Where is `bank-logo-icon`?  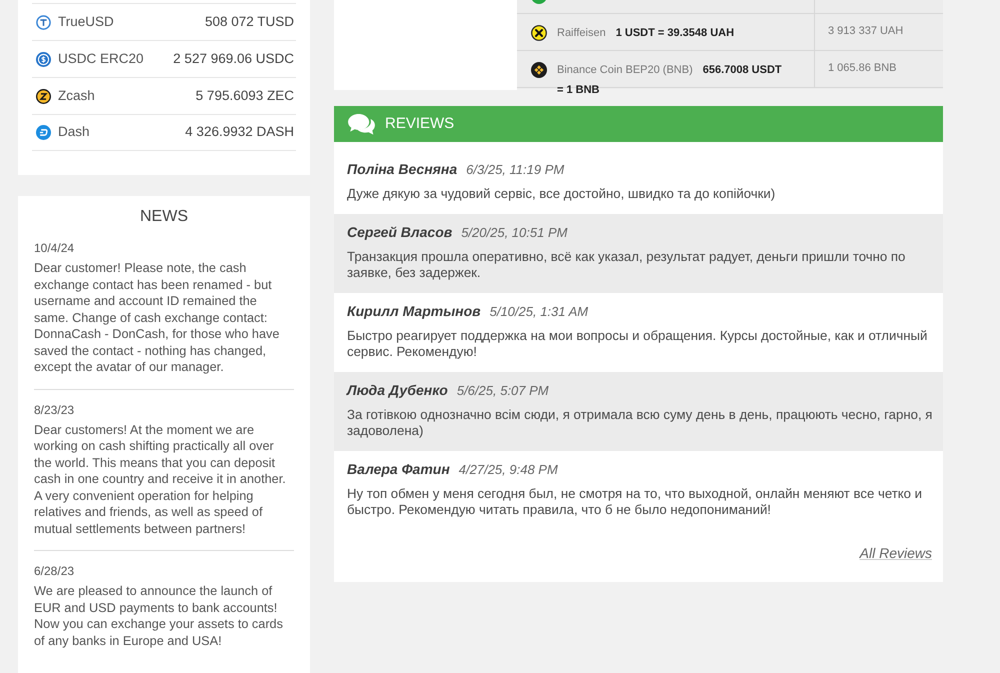 bank-logo-icon is located at coordinates (539, 33).